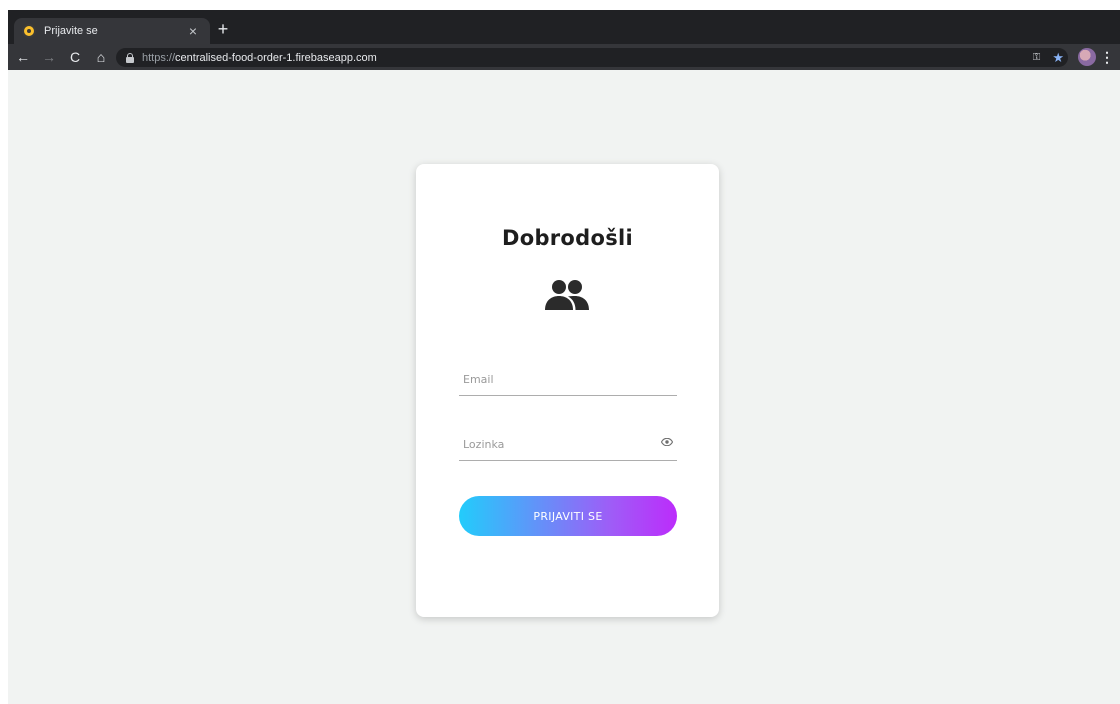 The image size is (1120, 704). I want to click on tab-close-button: ×, so click(193, 31).